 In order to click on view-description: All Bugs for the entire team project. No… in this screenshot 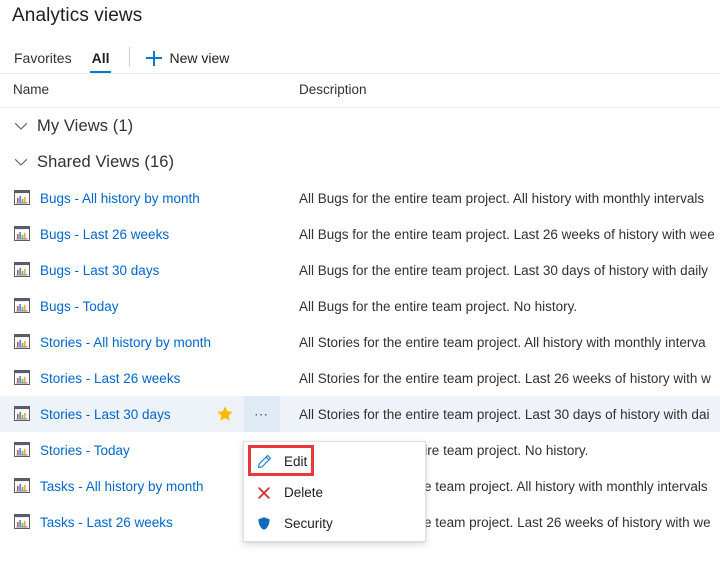, I will do `click(438, 306)`.